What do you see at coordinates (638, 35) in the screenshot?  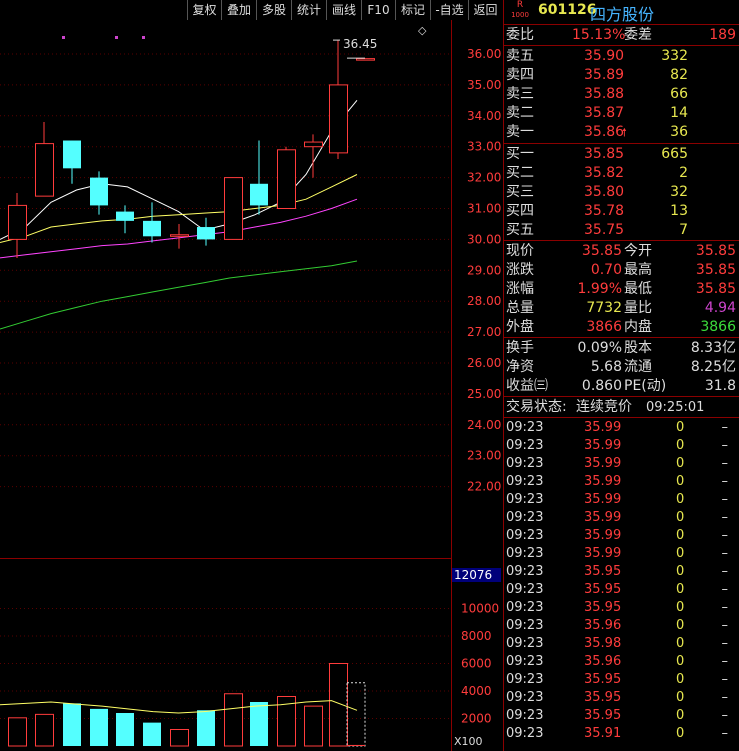 I see `weicha-label: 委差` at bounding box center [638, 35].